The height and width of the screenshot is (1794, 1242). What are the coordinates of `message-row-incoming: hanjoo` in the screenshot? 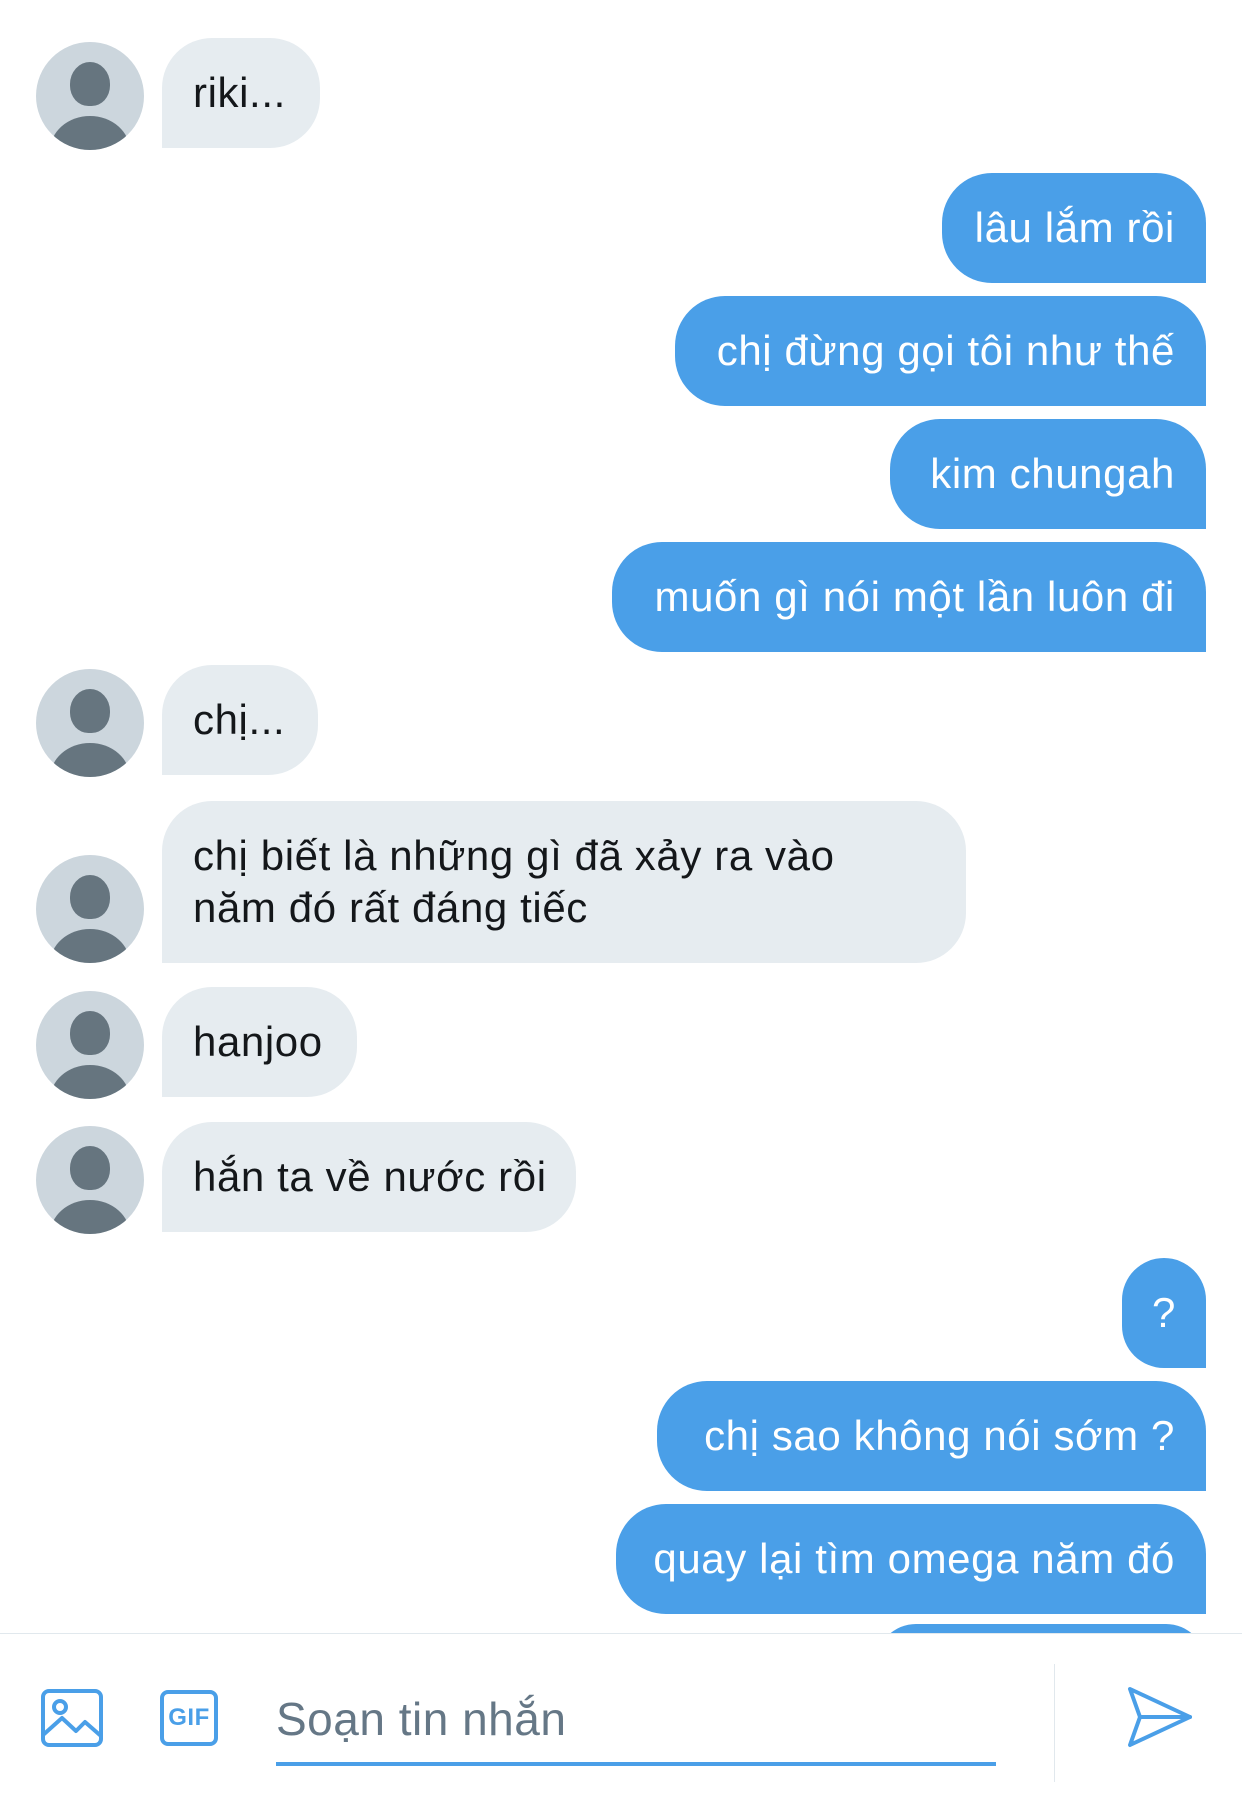 It's located at (621, 1043).